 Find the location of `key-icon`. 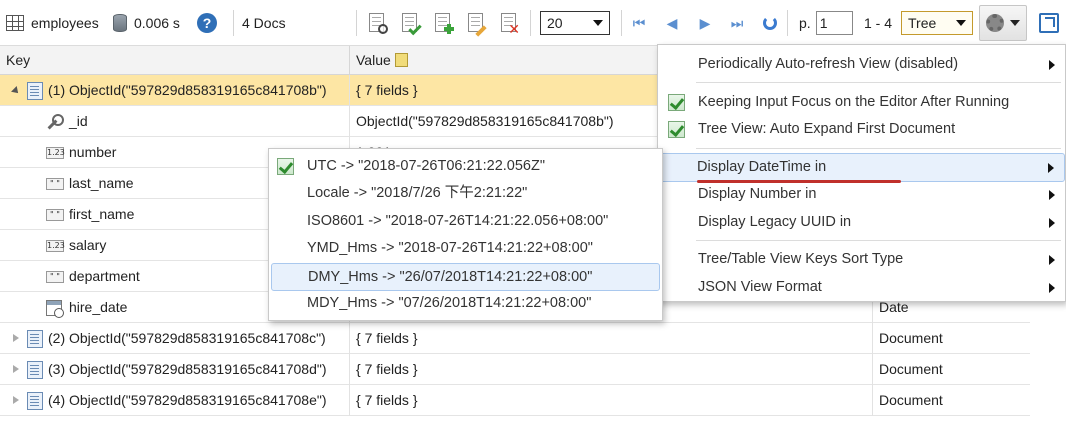

key-icon is located at coordinates (55, 122).